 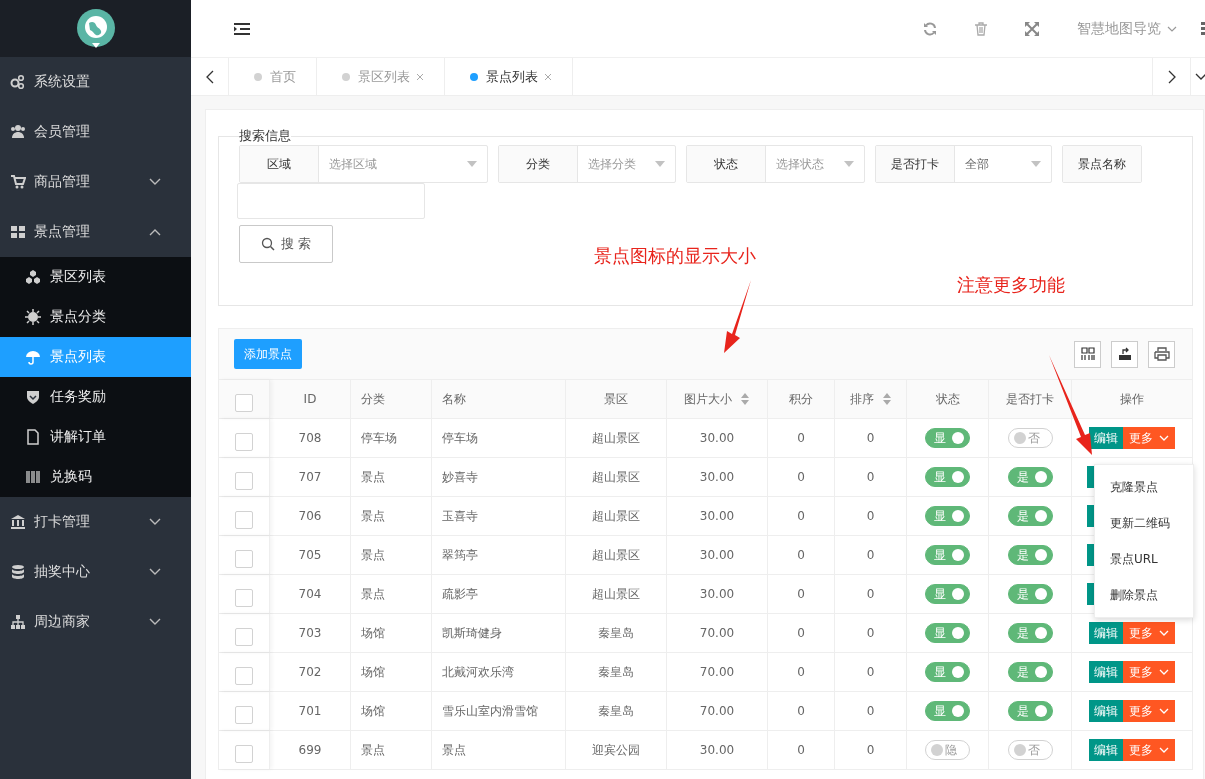 What do you see at coordinates (1144, 559) in the screenshot?
I see `menu-item: 景点URL` at bounding box center [1144, 559].